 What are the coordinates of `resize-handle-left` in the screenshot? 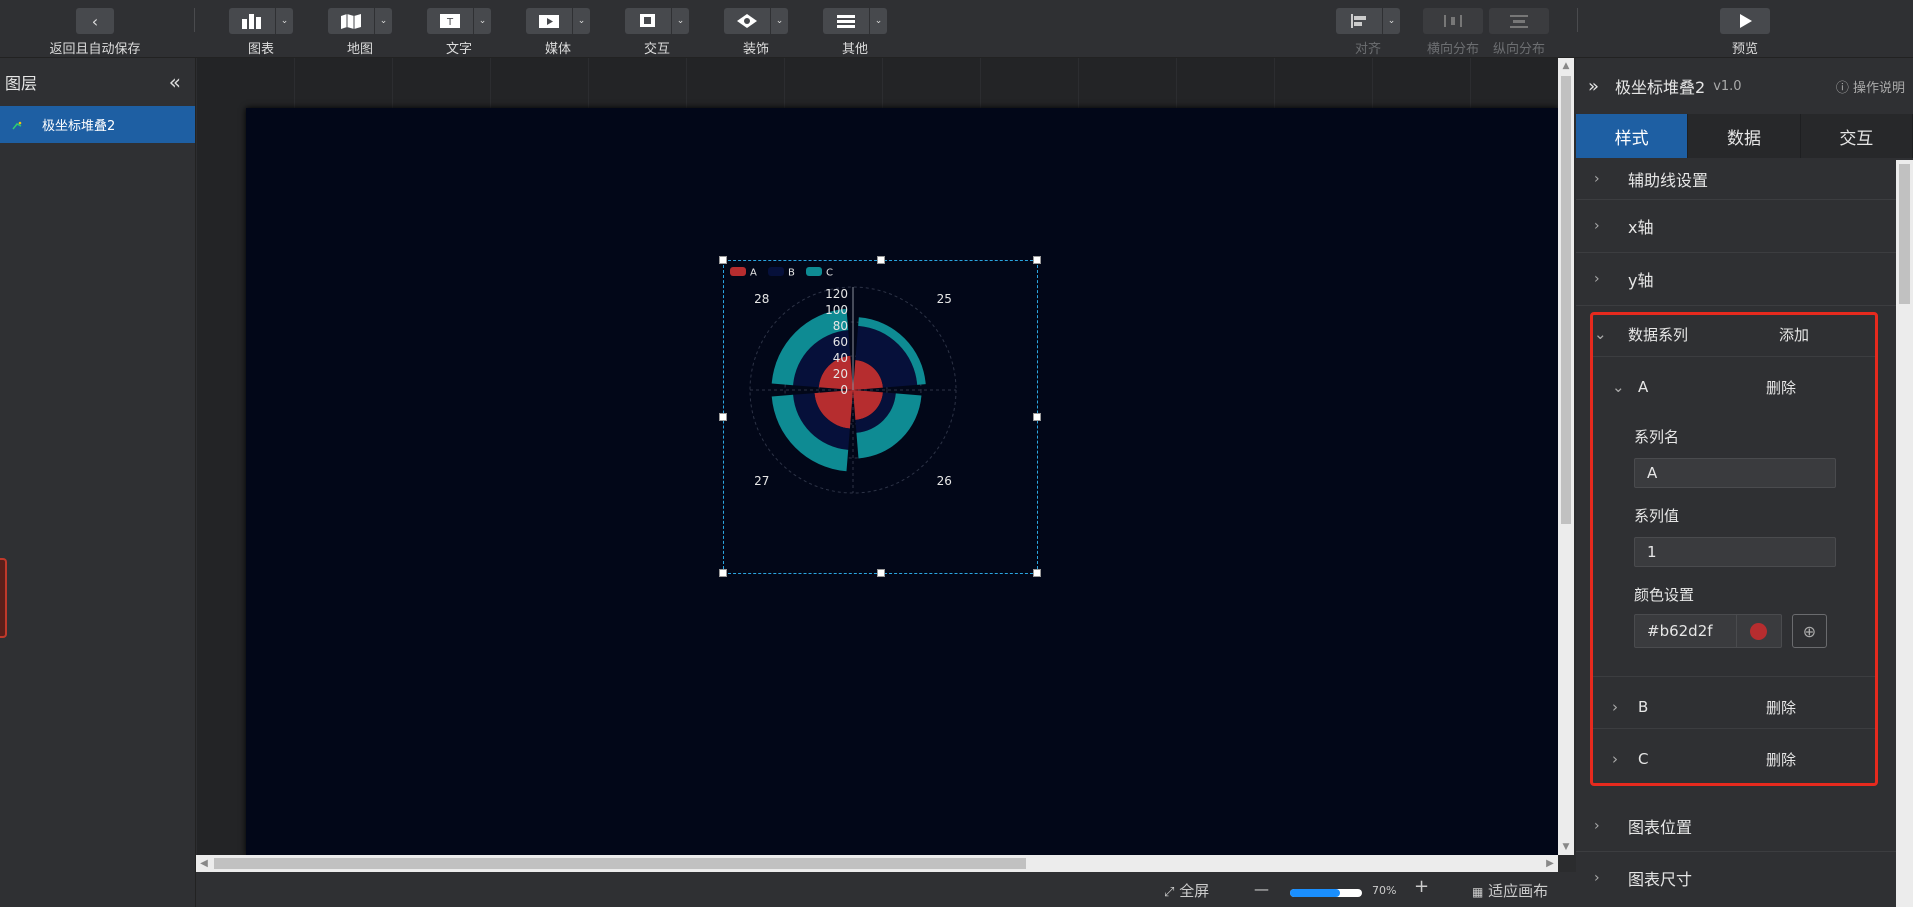 It's located at (723, 417).